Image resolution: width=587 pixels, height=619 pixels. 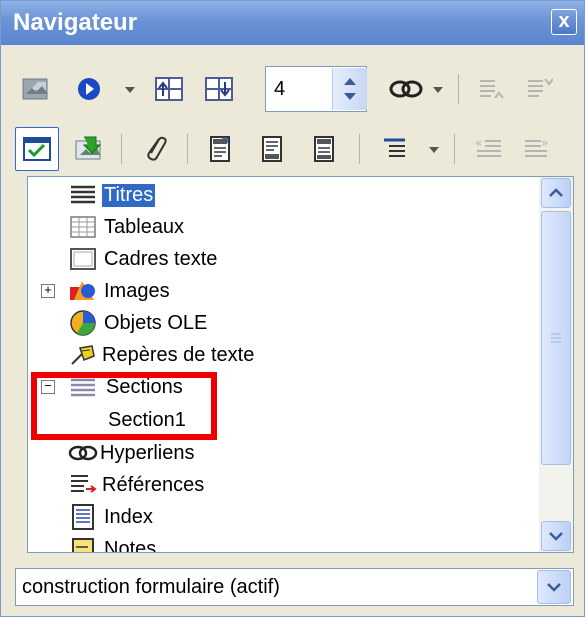 What do you see at coordinates (161, 258) in the screenshot?
I see `tree-item-label: Cadres texte` at bounding box center [161, 258].